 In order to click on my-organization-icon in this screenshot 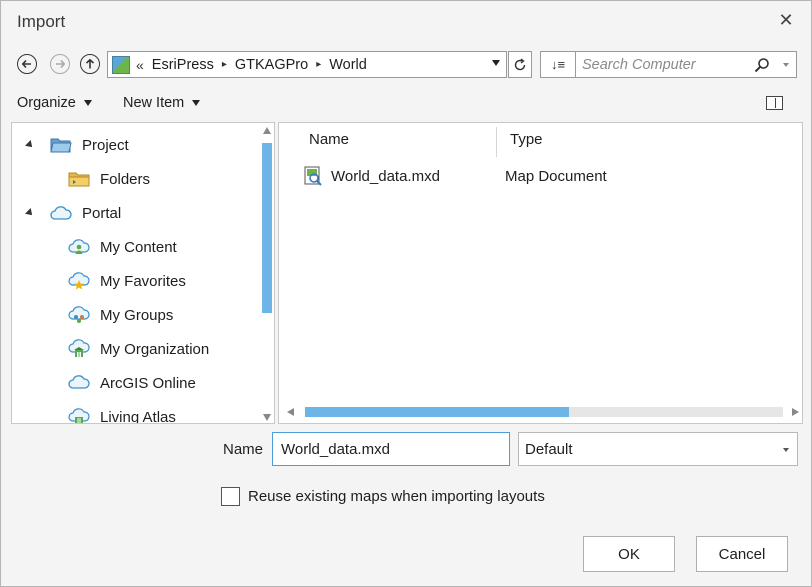, I will do `click(79, 348)`.